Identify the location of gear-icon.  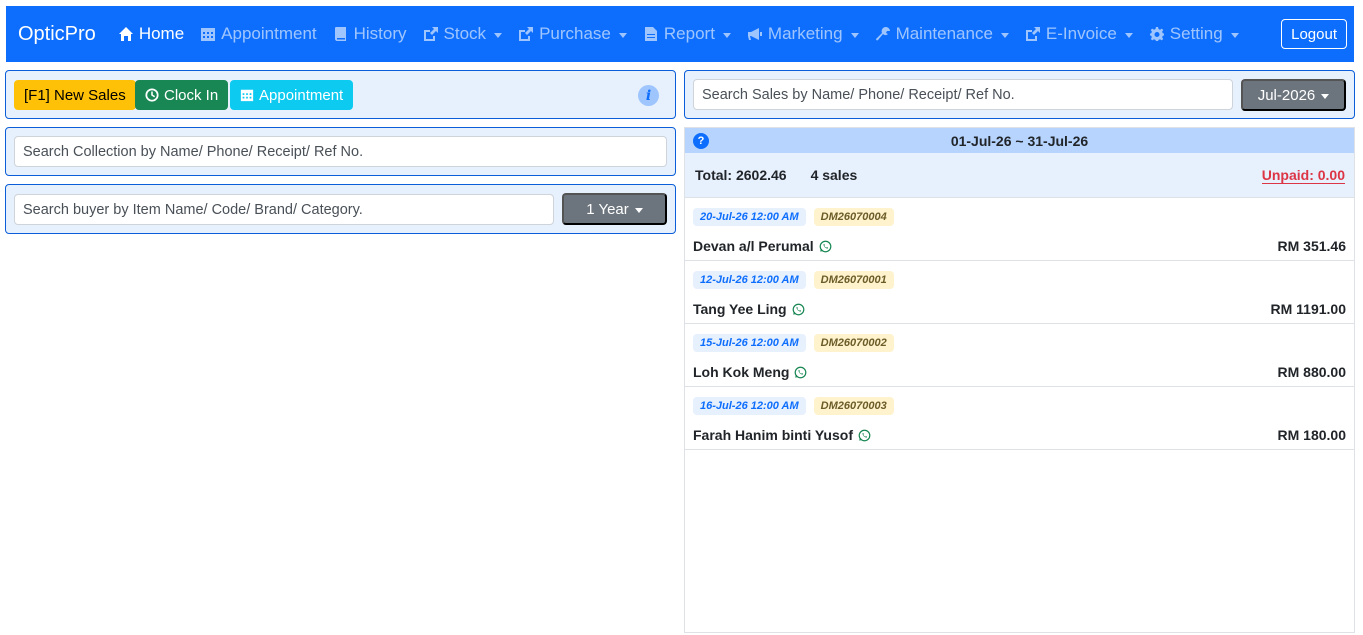
(1156, 34).